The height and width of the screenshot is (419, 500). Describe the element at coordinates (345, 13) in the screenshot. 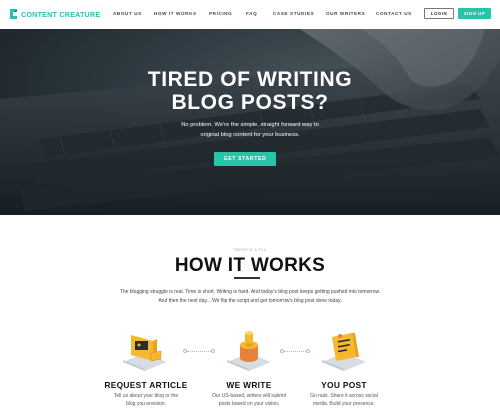

I see `nav-link-our-writers: OUR WRITERS` at that location.